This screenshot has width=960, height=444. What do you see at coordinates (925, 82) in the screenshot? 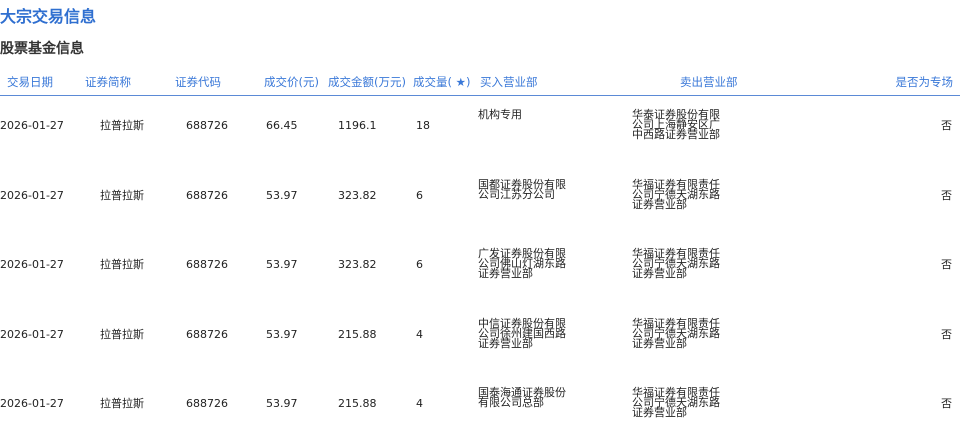
I see `header-special: 是否为专场` at bounding box center [925, 82].